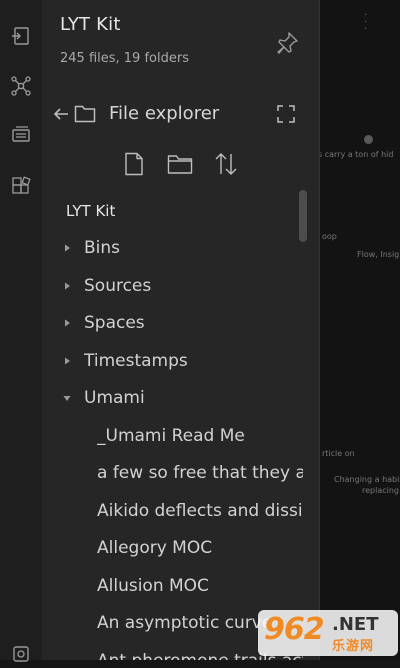 The height and width of the screenshot is (668, 400). Describe the element at coordinates (185, 622) in the screenshot. I see `tree-item-label: An asymptotic curve` at that location.